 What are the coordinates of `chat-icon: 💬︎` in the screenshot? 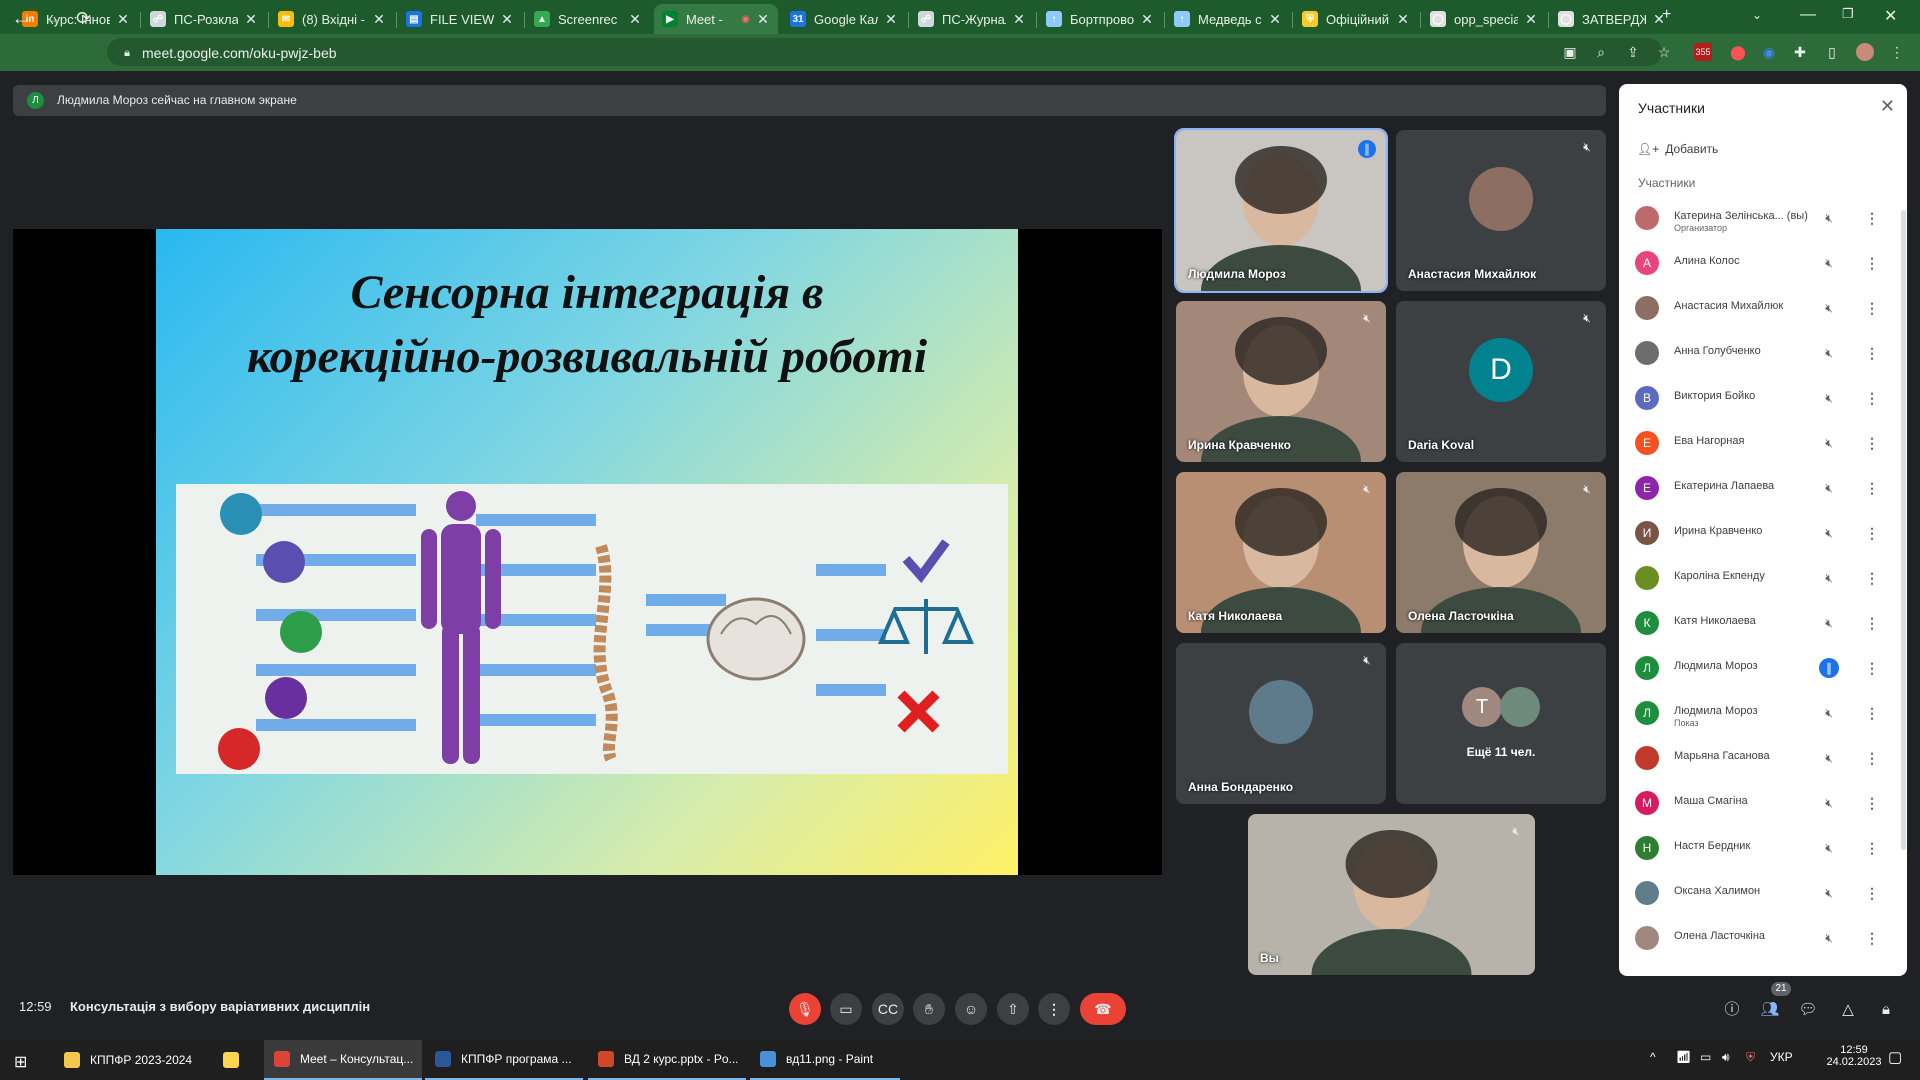 It's located at (1808, 1010).